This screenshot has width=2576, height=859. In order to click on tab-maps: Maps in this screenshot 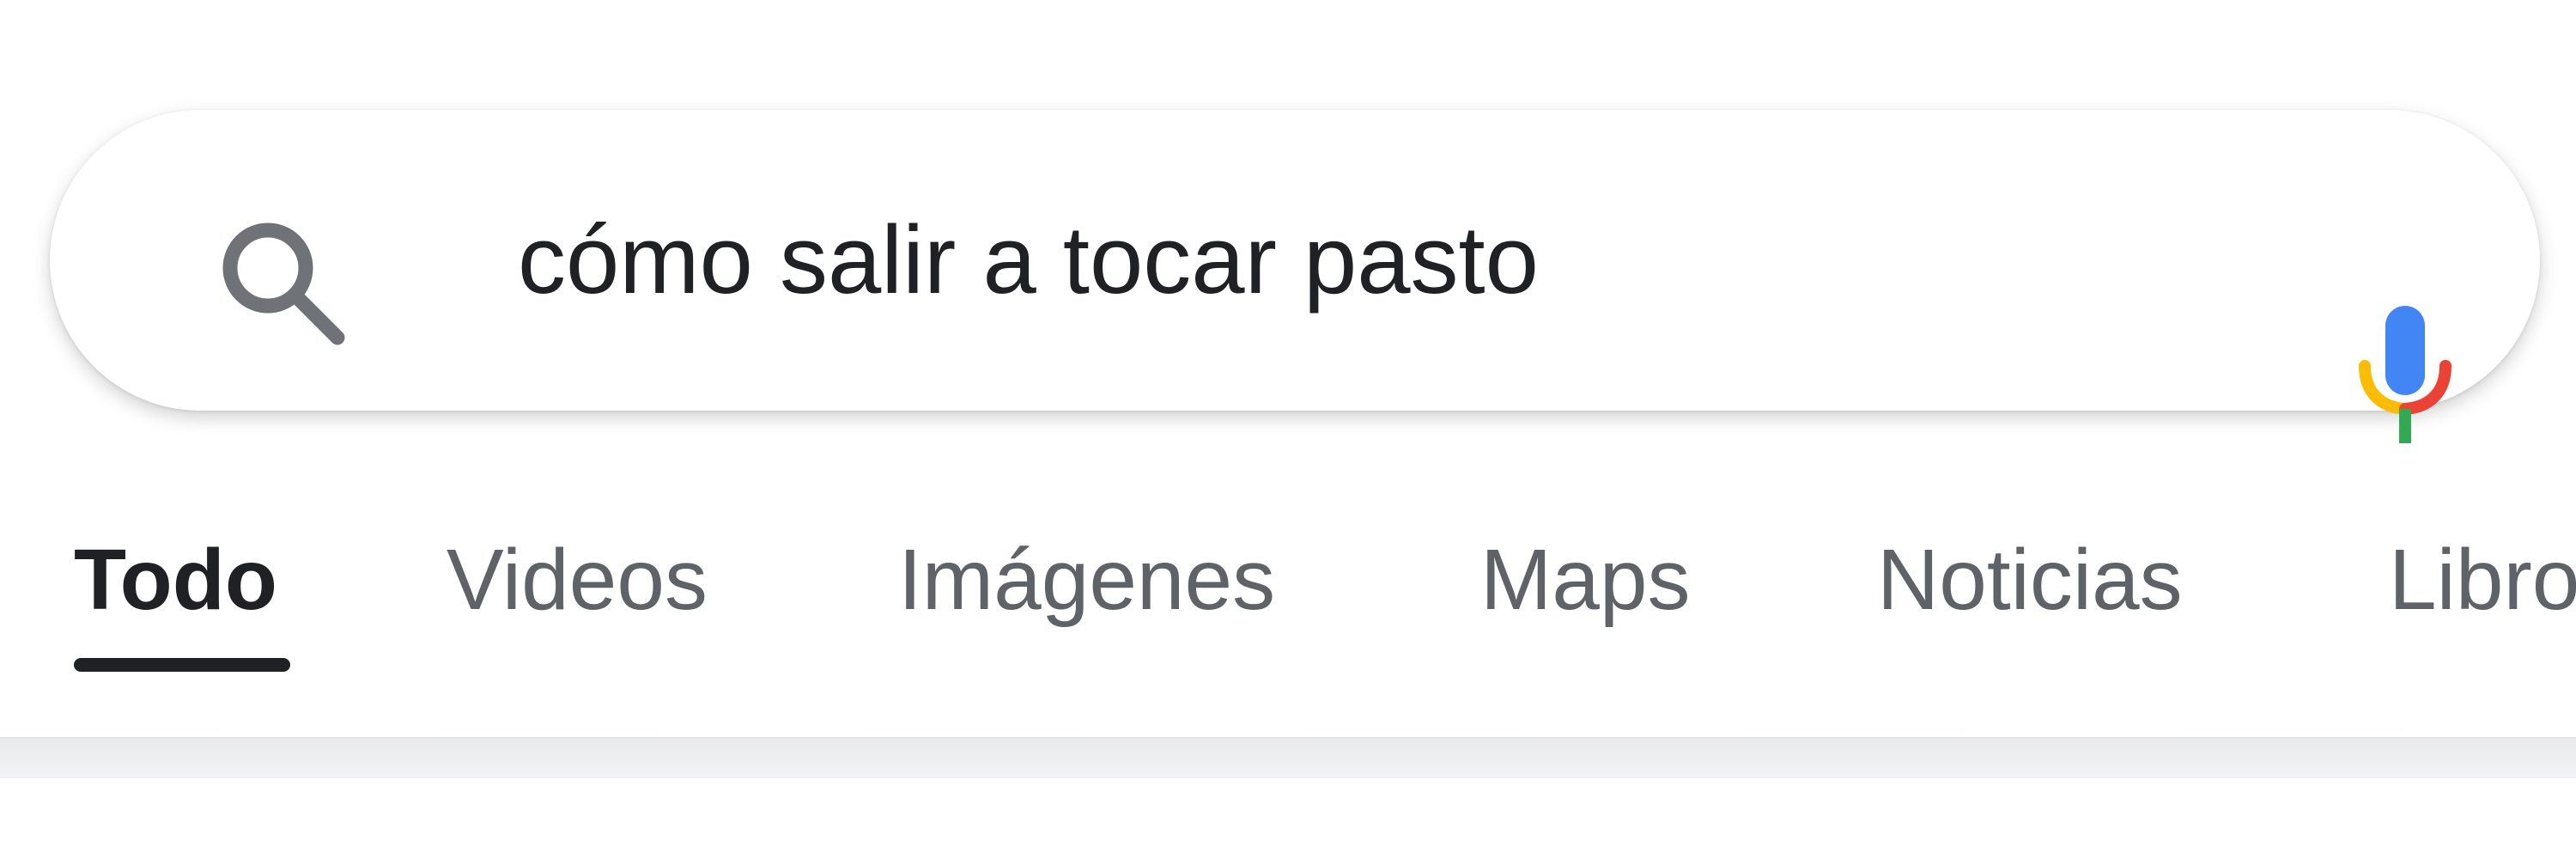, I will do `click(1586, 597)`.